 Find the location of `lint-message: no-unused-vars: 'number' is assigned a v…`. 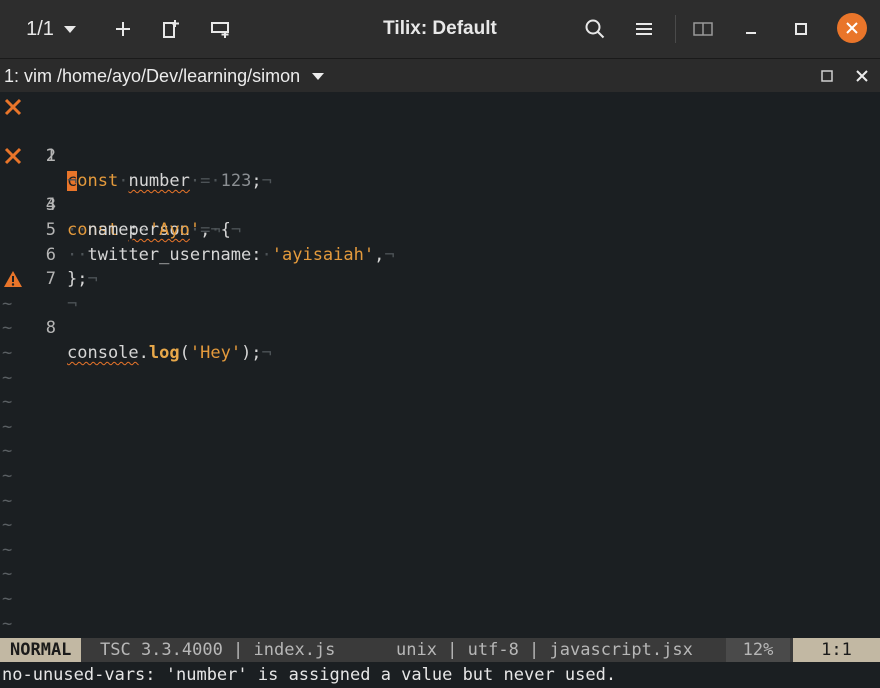

lint-message: no-unused-vars: 'number' is assigned a v… is located at coordinates (309, 675).